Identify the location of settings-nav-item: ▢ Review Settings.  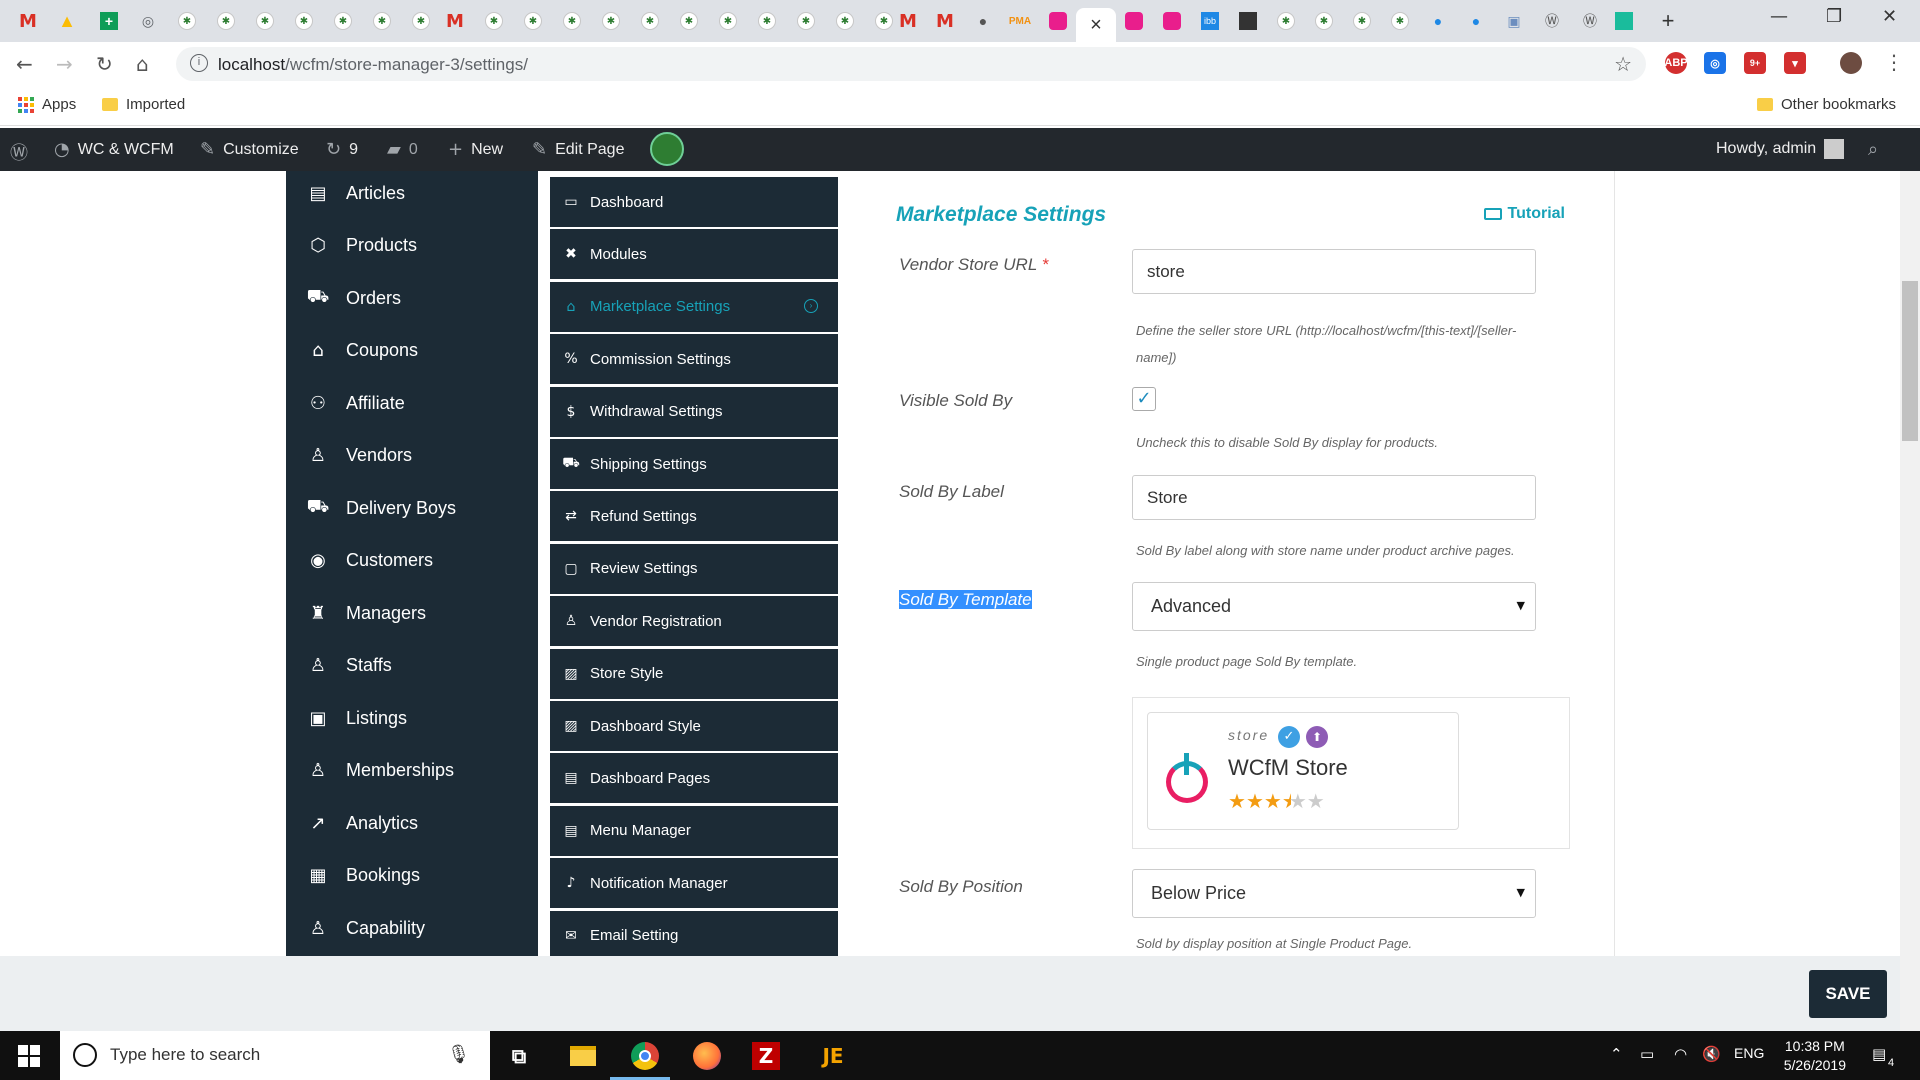
(694, 568).